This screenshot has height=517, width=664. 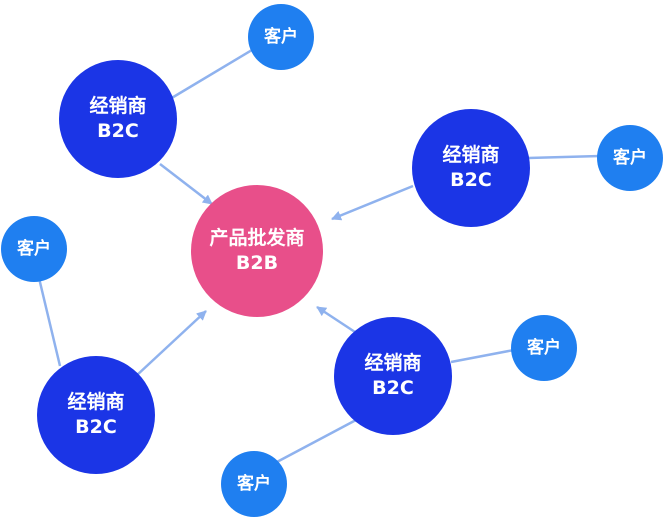 What do you see at coordinates (257, 263) in the screenshot?
I see `center-node-sublabel: B2B` at bounding box center [257, 263].